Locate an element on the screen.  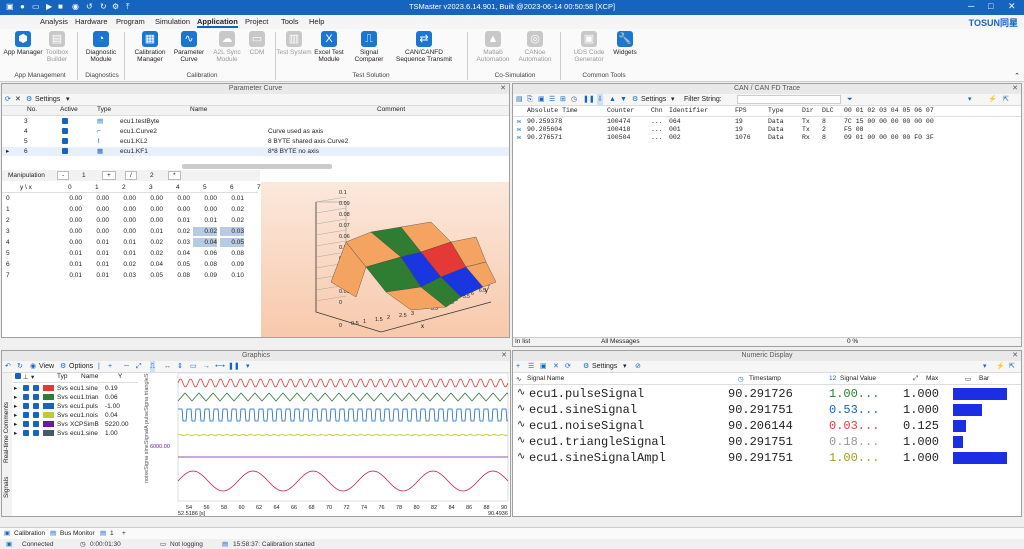
close-button: ✕ is located at coordinates (1012, 6).